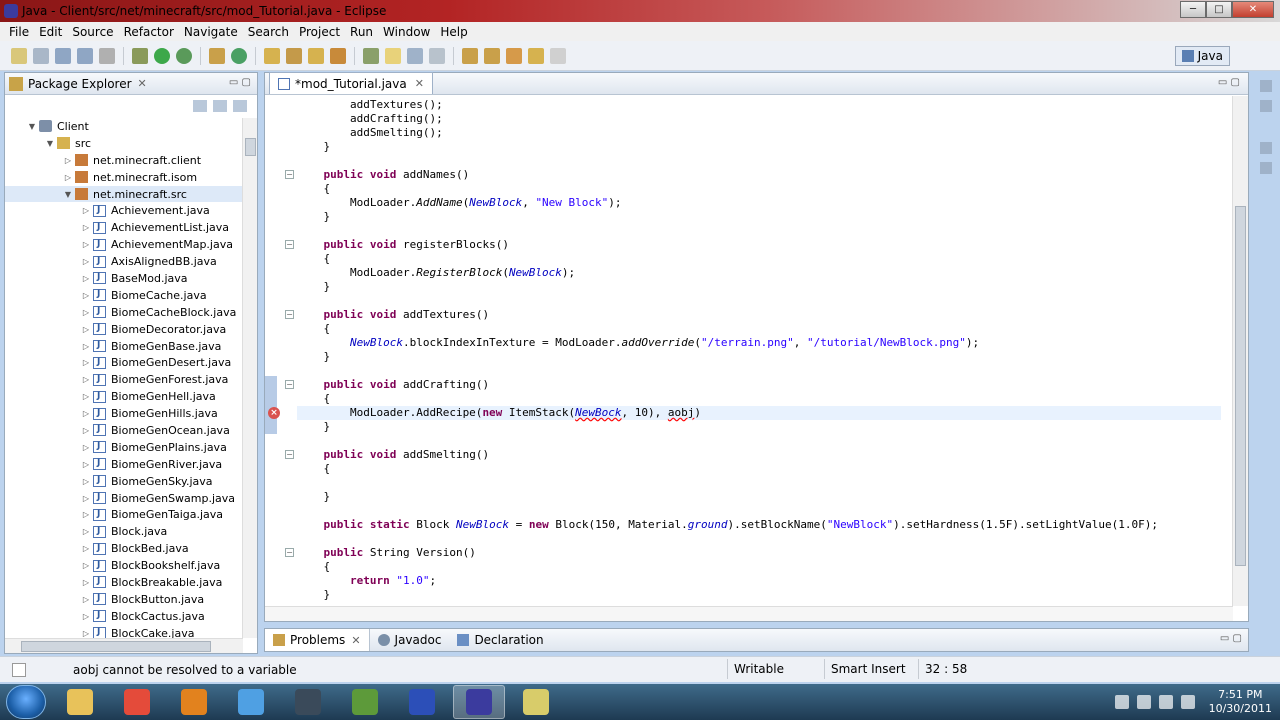  I want to click on editor-tab-mod-tutorial: *mod_Tutorial.java ✕, so click(351, 83).